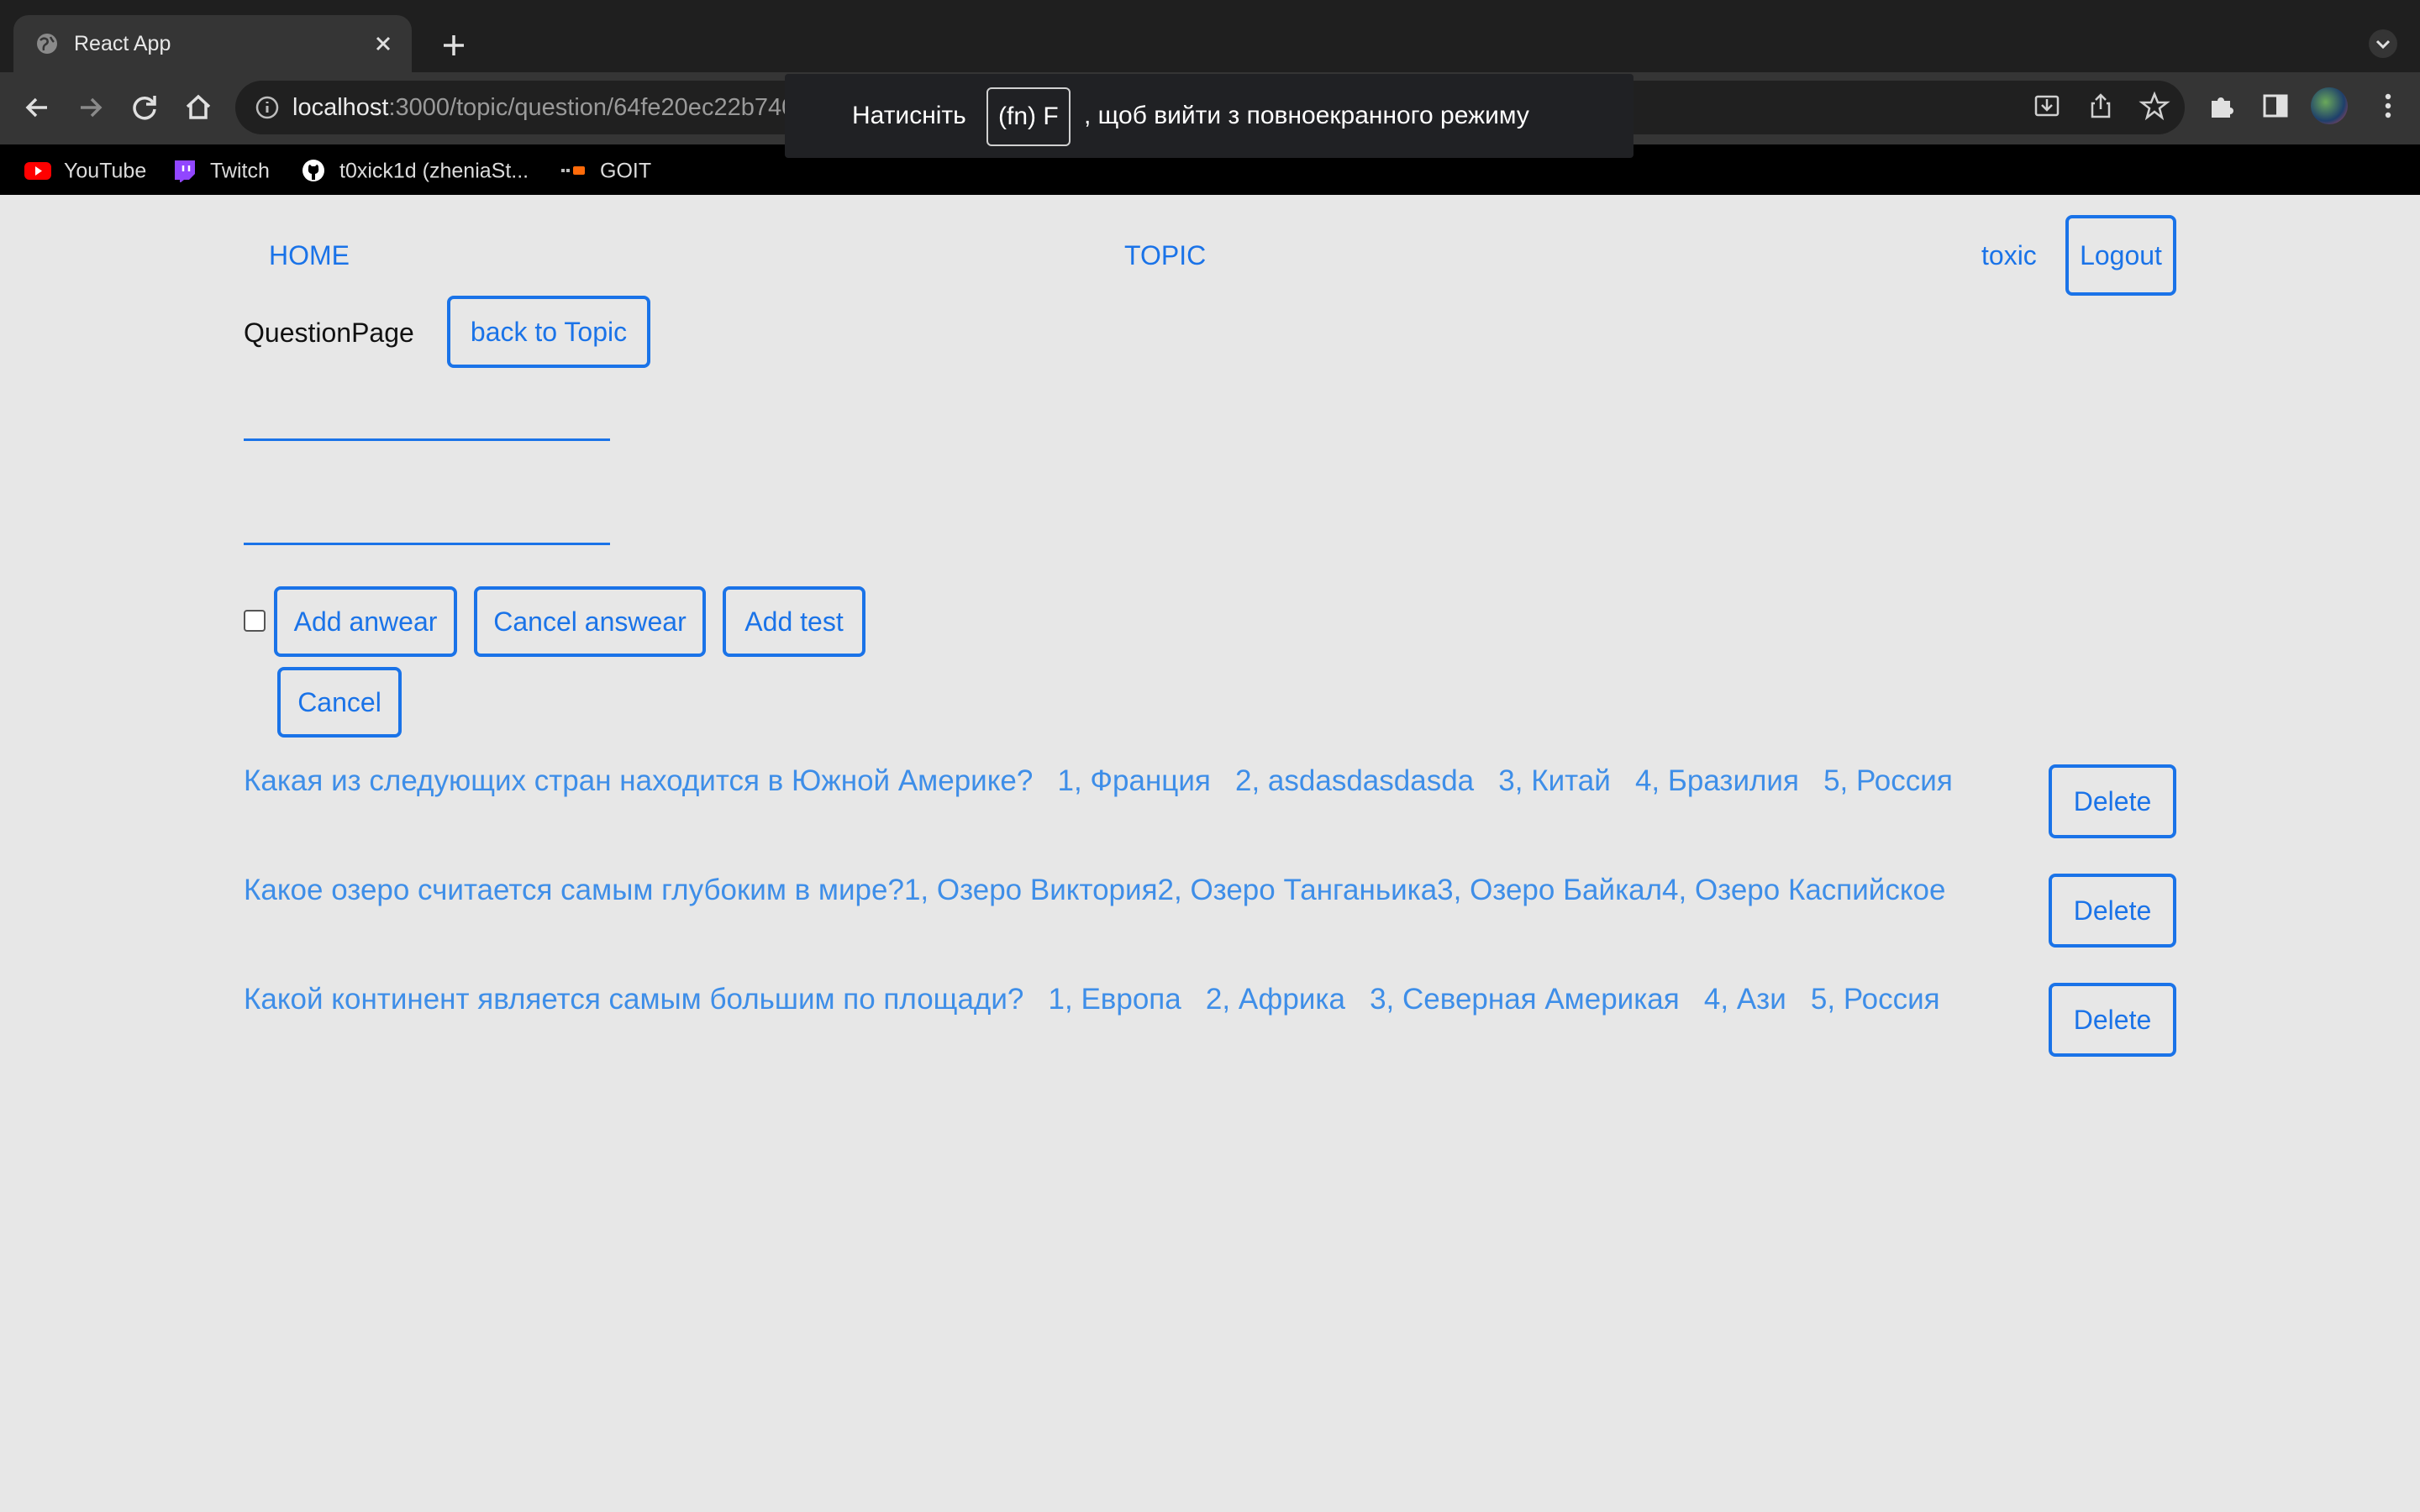  I want to click on tab-title: React App, so click(123, 43).